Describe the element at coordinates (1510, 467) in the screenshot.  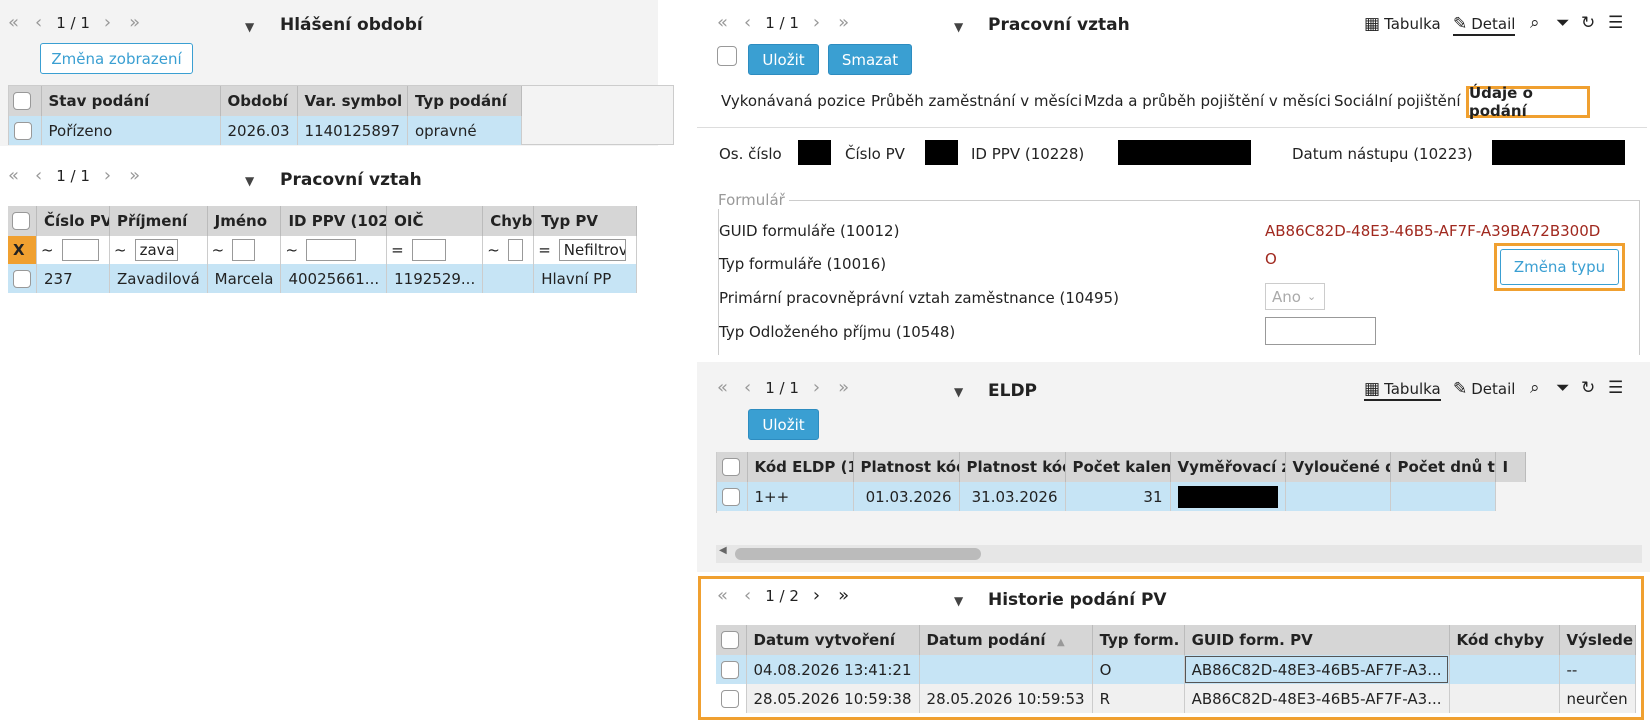
I see `column-header: I` at that location.